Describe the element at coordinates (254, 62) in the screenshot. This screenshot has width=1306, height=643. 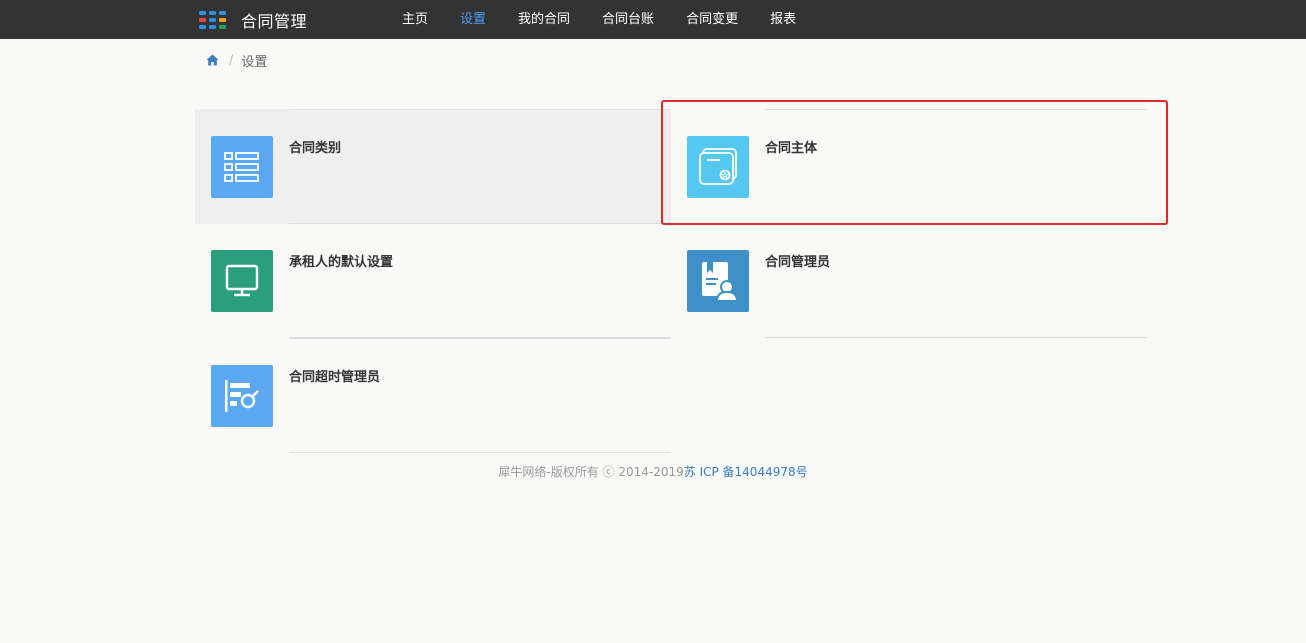
I see `breadcrumb-current: 设置` at that location.